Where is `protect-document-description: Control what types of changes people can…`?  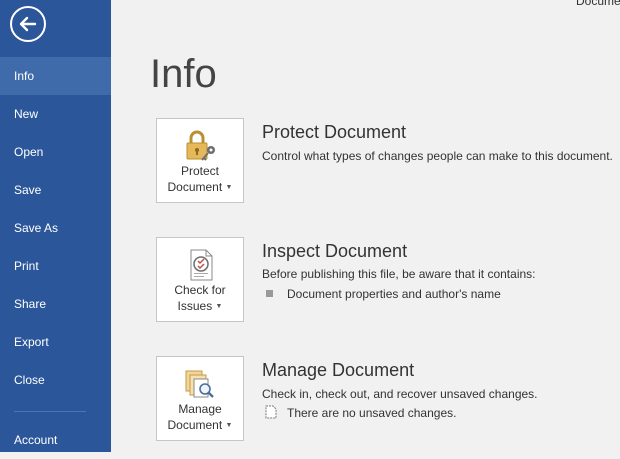
protect-document-description: Control what types of changes people can… is located at coordinates (437, 156).